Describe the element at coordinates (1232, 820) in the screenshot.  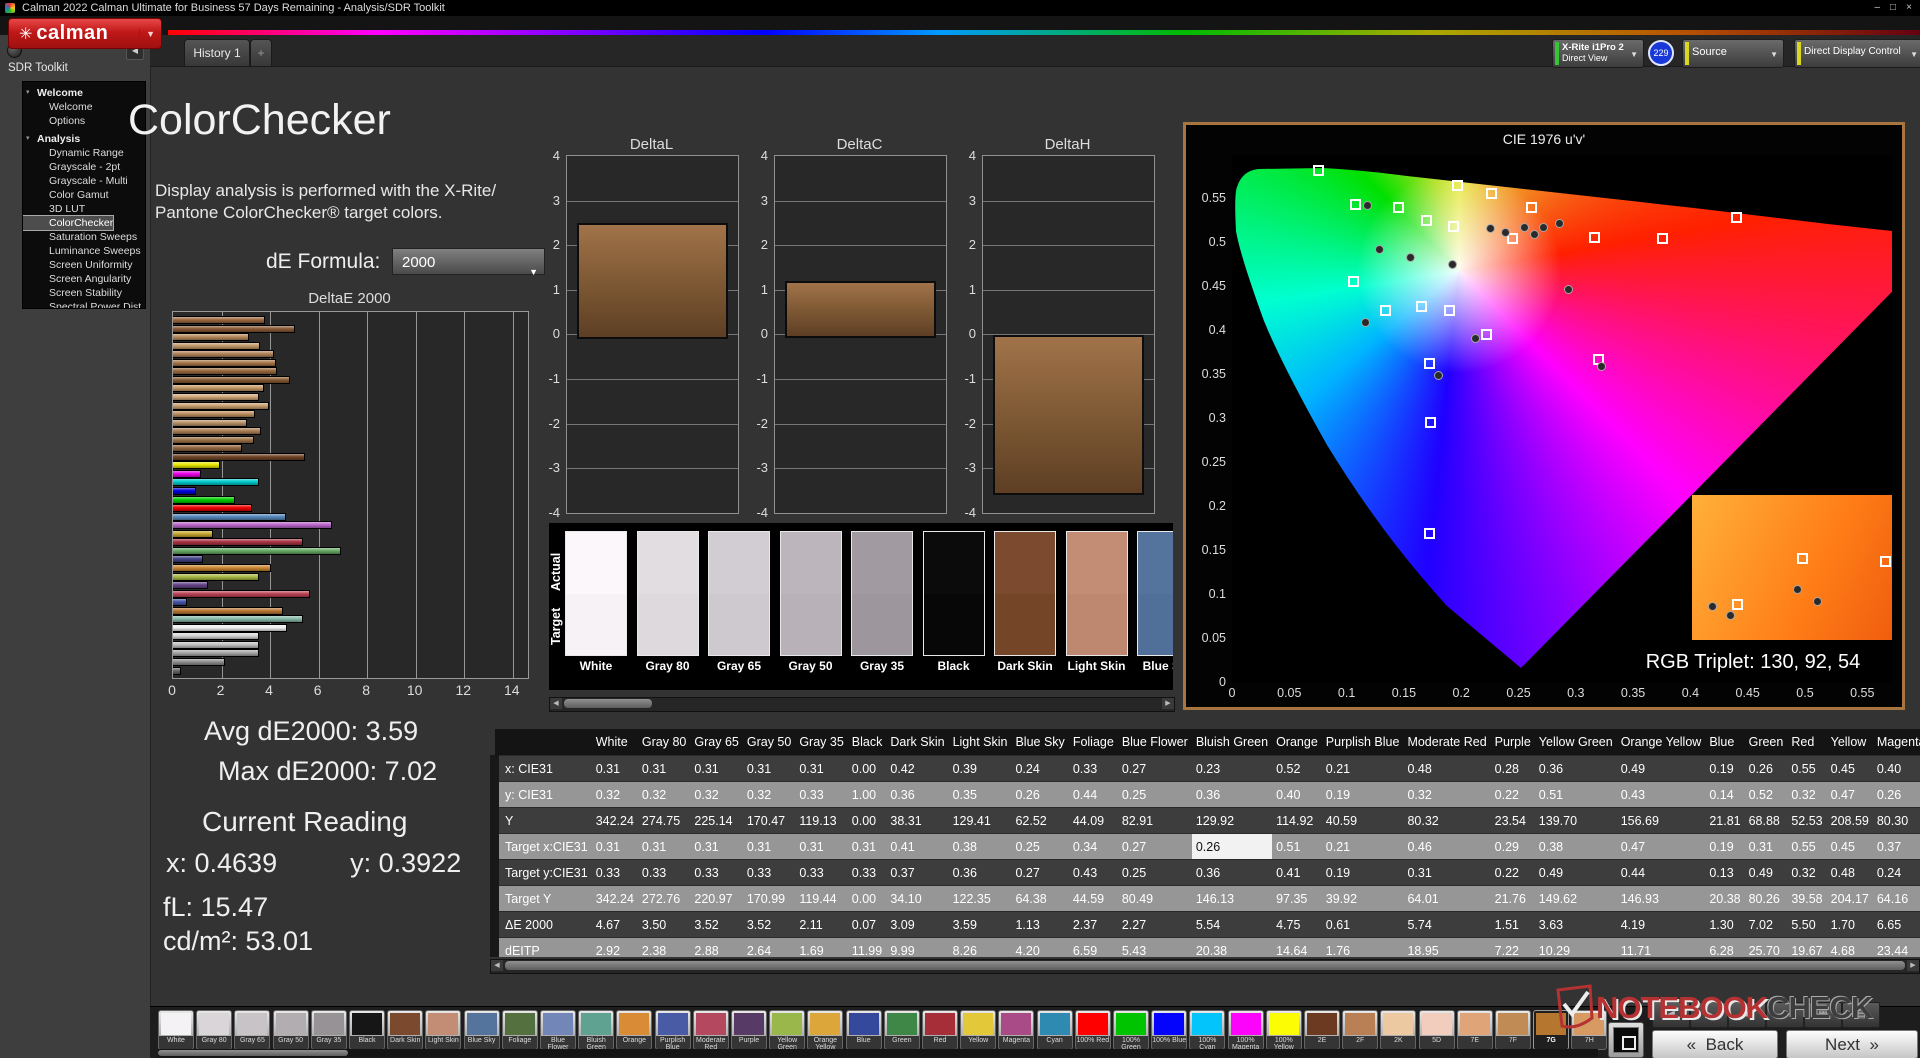
I see `table-cell: 129.92` at that location.